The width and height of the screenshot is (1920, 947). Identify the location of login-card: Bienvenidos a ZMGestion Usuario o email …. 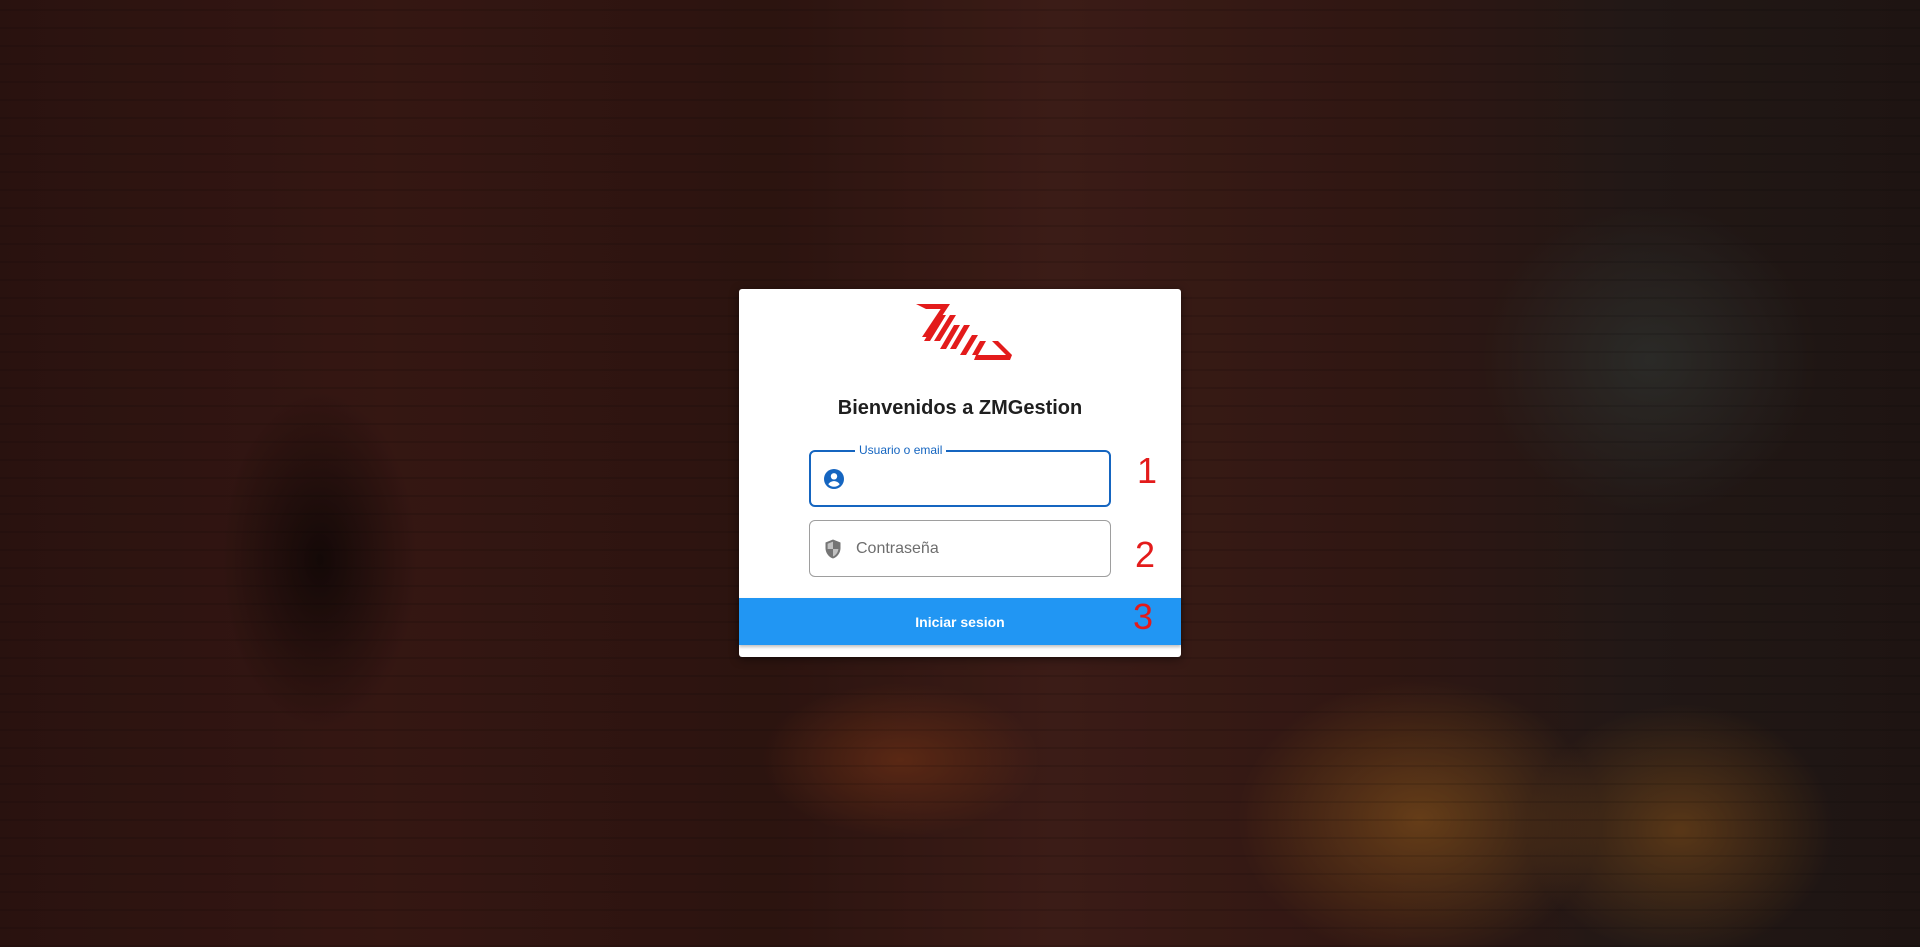
(960, 473).